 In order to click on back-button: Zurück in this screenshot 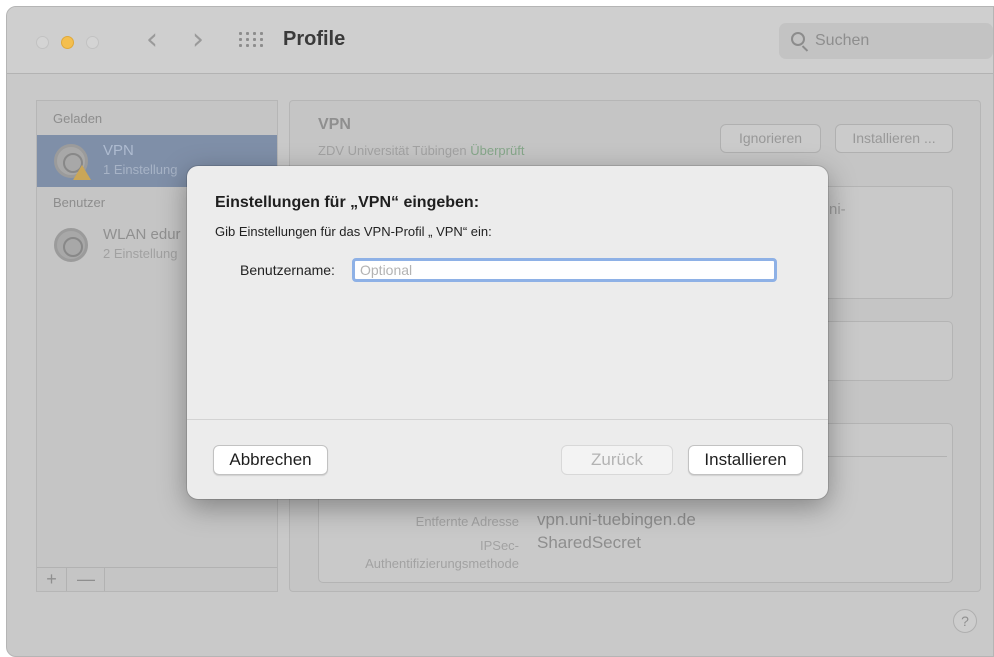, I will do `click(617, 460)`.